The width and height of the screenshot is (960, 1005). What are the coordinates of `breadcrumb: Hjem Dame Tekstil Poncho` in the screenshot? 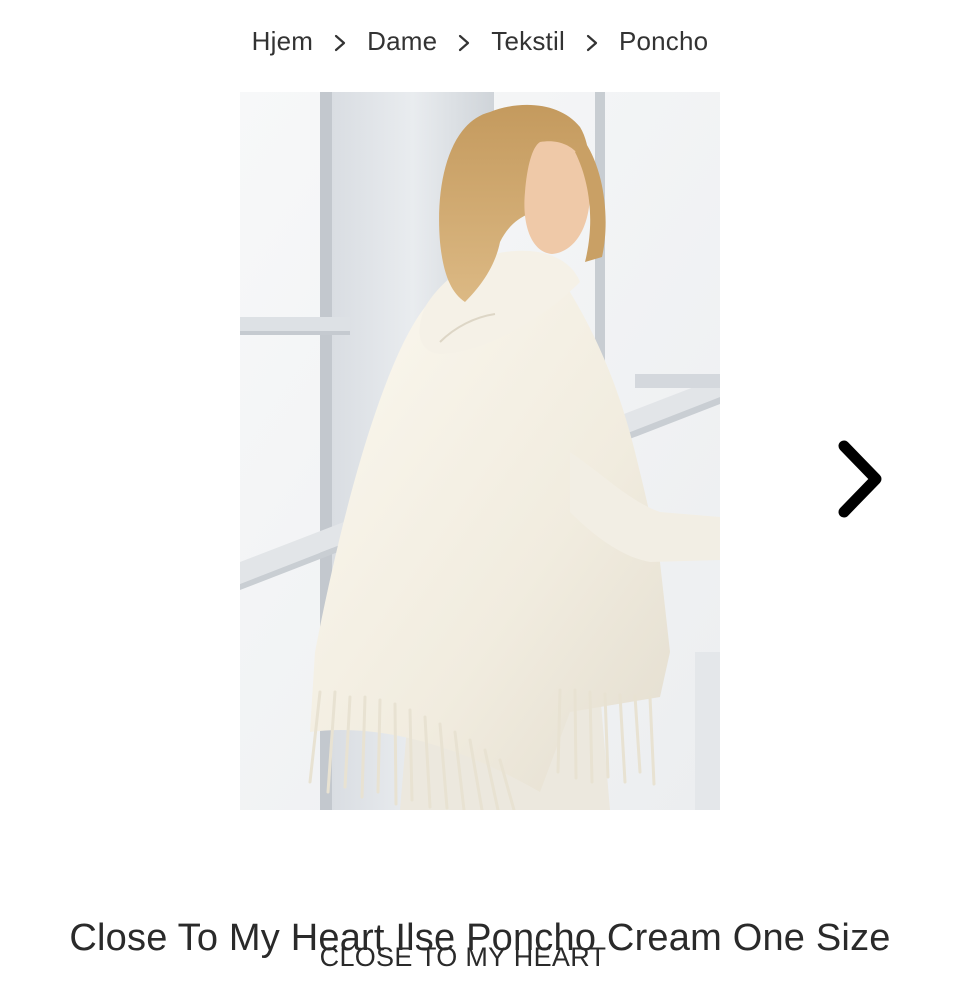 It's located at (480, 41).